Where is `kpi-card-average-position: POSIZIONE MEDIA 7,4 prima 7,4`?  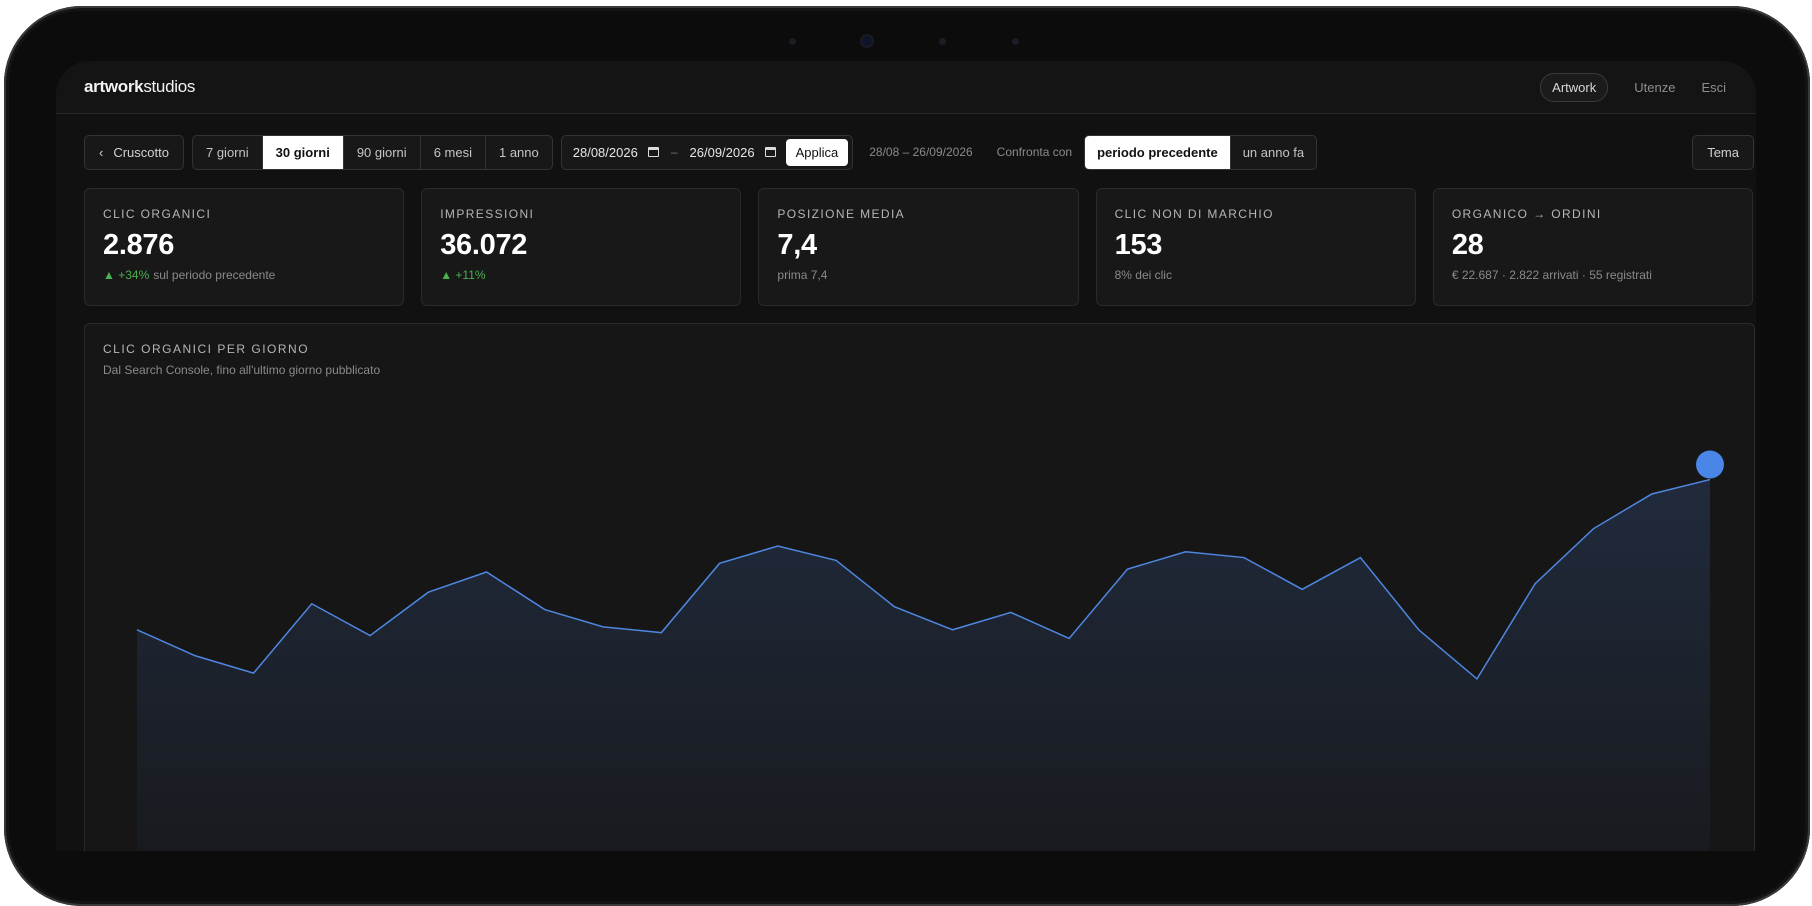
kpi-card-average-position: POSIZIONE MEDIA 7,4 prima 7,4 is located at coordinates (918, 247).